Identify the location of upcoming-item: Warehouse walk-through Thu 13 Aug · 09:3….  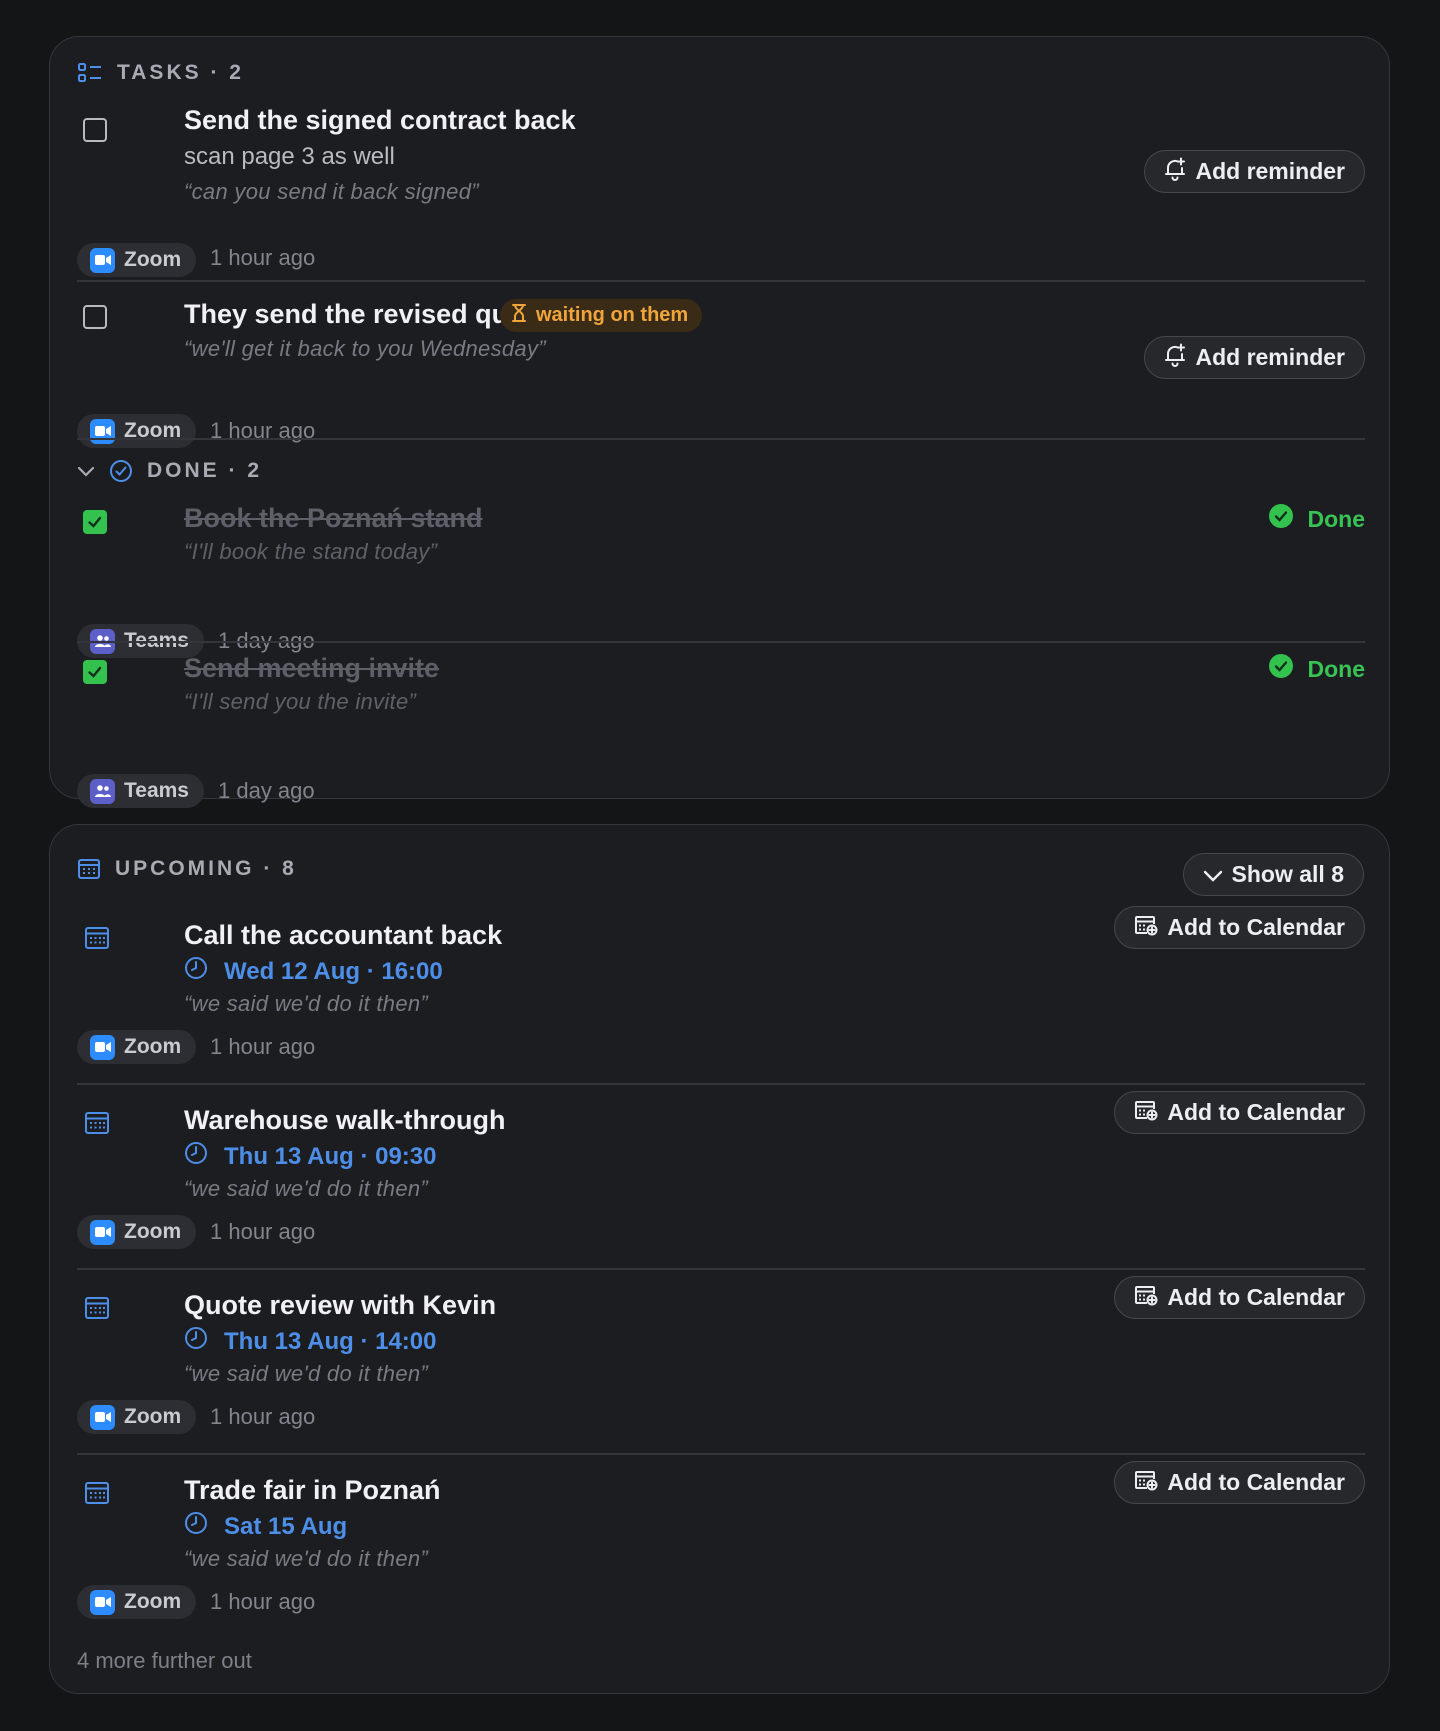
(721, 1173).